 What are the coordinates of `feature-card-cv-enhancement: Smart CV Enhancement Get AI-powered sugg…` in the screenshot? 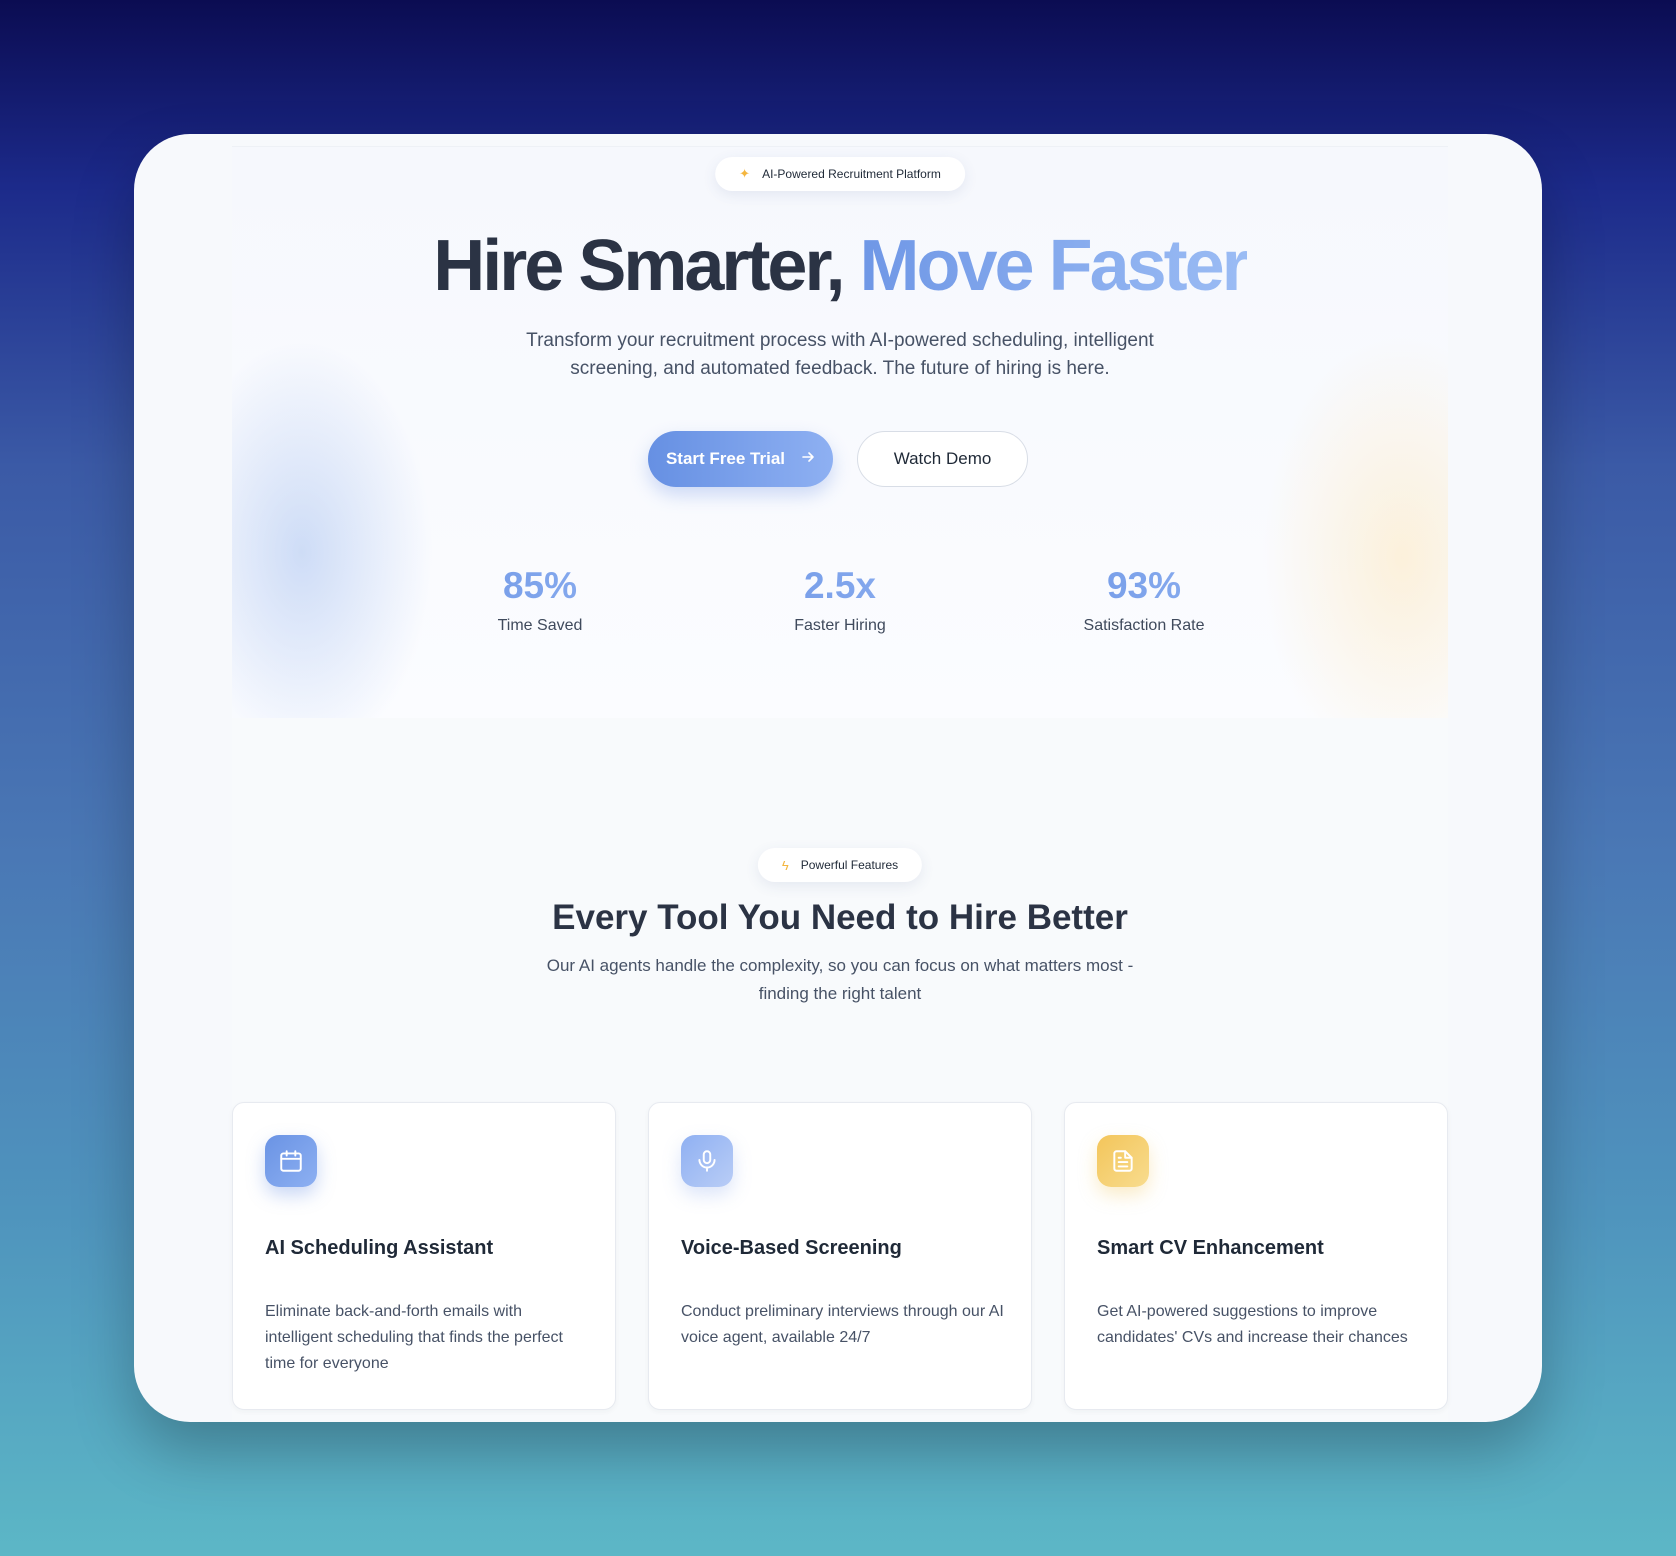 It's located at (1256, 1256).